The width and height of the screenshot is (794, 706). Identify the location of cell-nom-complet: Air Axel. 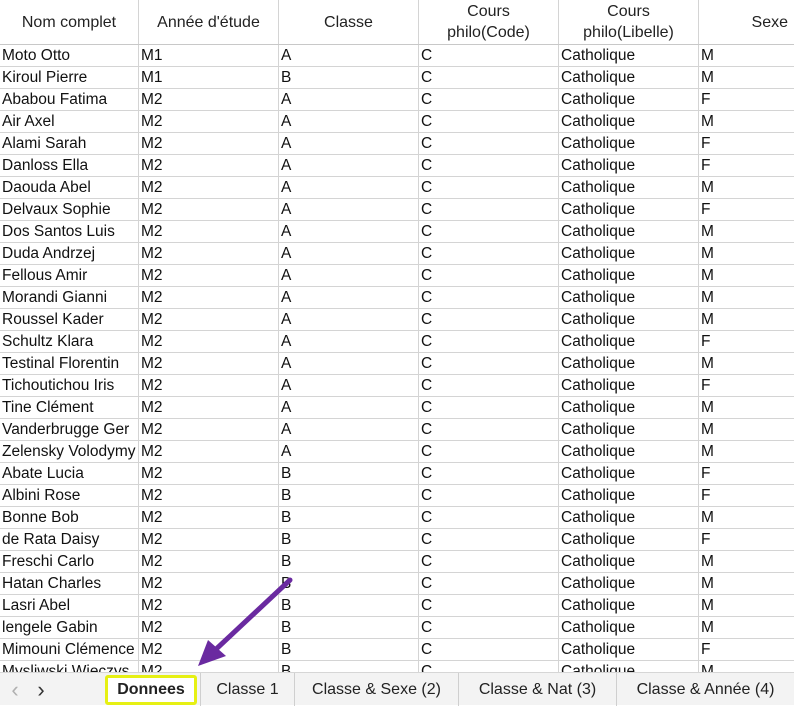
(69, 122).